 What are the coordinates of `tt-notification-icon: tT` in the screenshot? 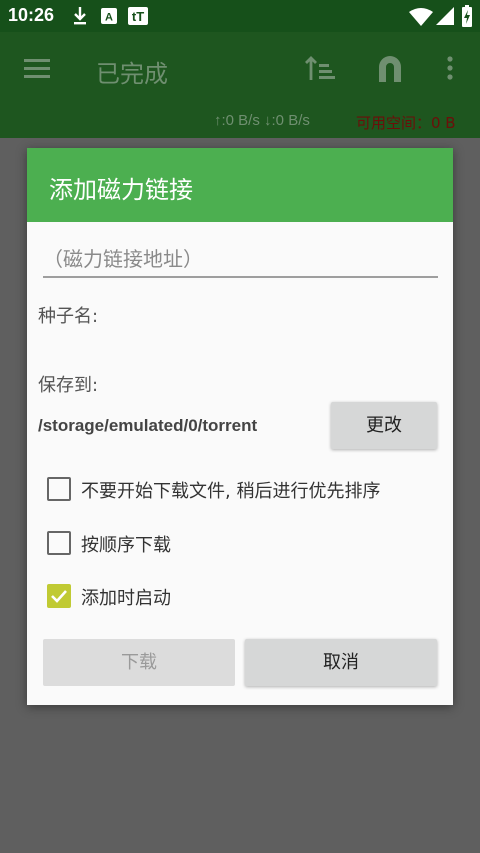 It's located at (138, 18).